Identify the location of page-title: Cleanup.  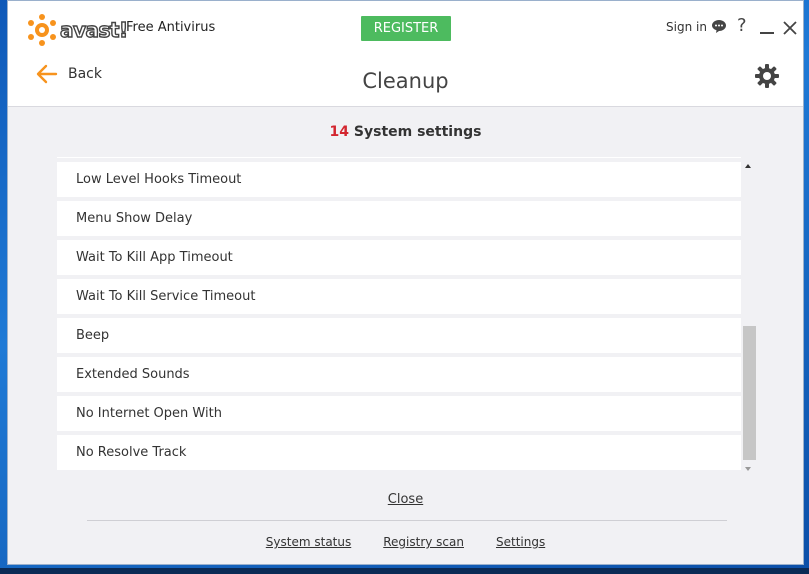
(405, 81).